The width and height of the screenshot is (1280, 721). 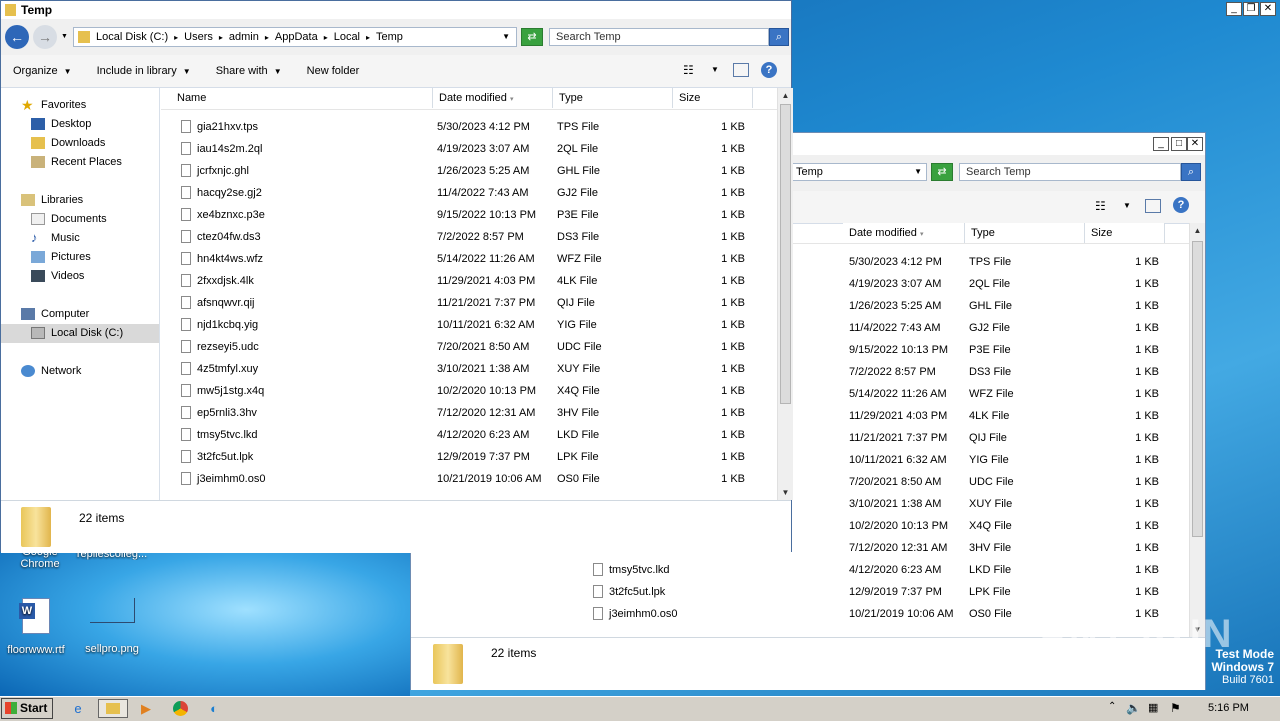 I want to click on breadcrumb-item: Local, so click(x=347, y=37).